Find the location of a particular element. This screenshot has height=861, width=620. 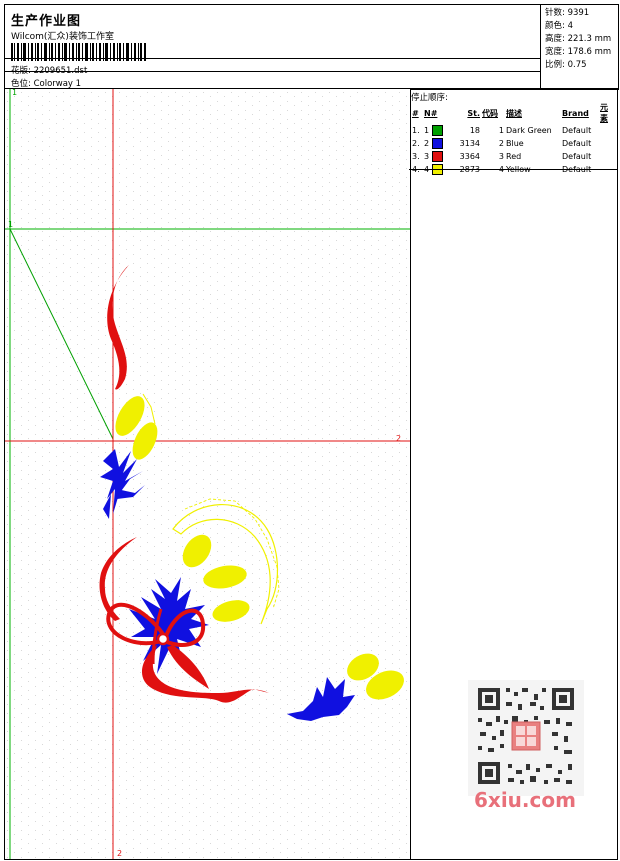

green-marker-top: 1 is located at coordinates (15, 92).